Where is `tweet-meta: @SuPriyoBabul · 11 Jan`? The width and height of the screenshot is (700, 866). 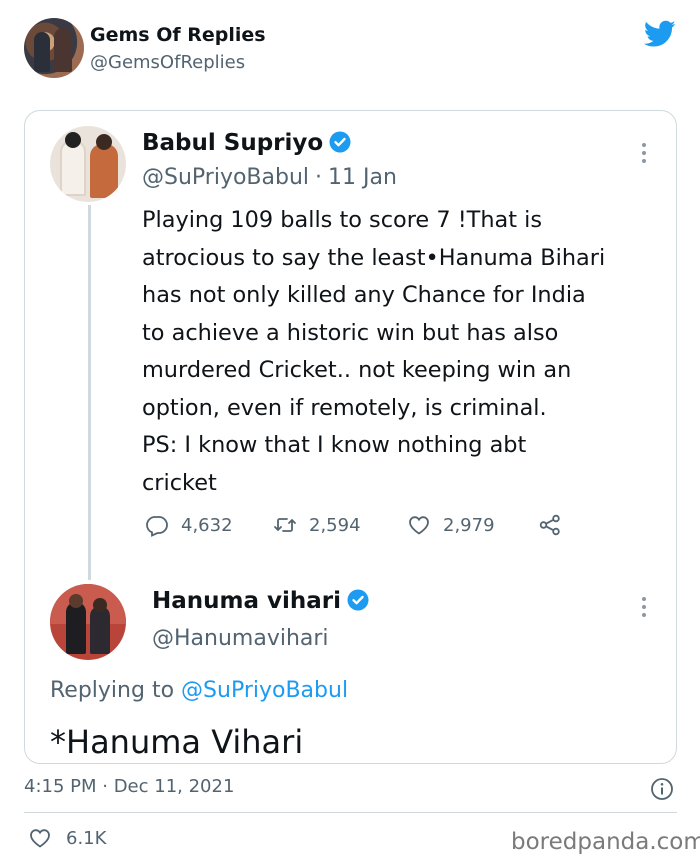
tweet-meta: @SuPriyoBabul · 11 Jan is located at coordinates (269, 177).